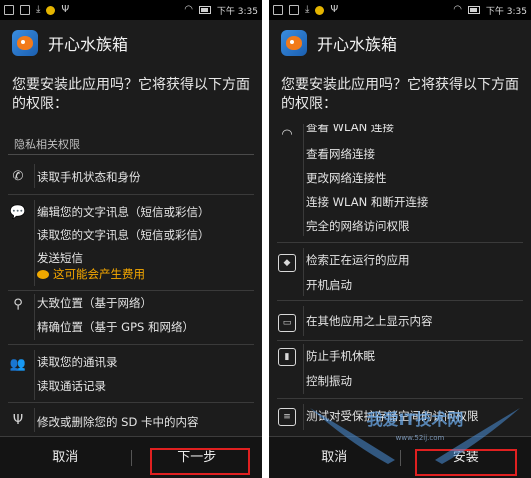 The width and height of the screenshot is (531, 478). I want to click on permission-item: 查看 WLAN 连接, so click(350, 129).